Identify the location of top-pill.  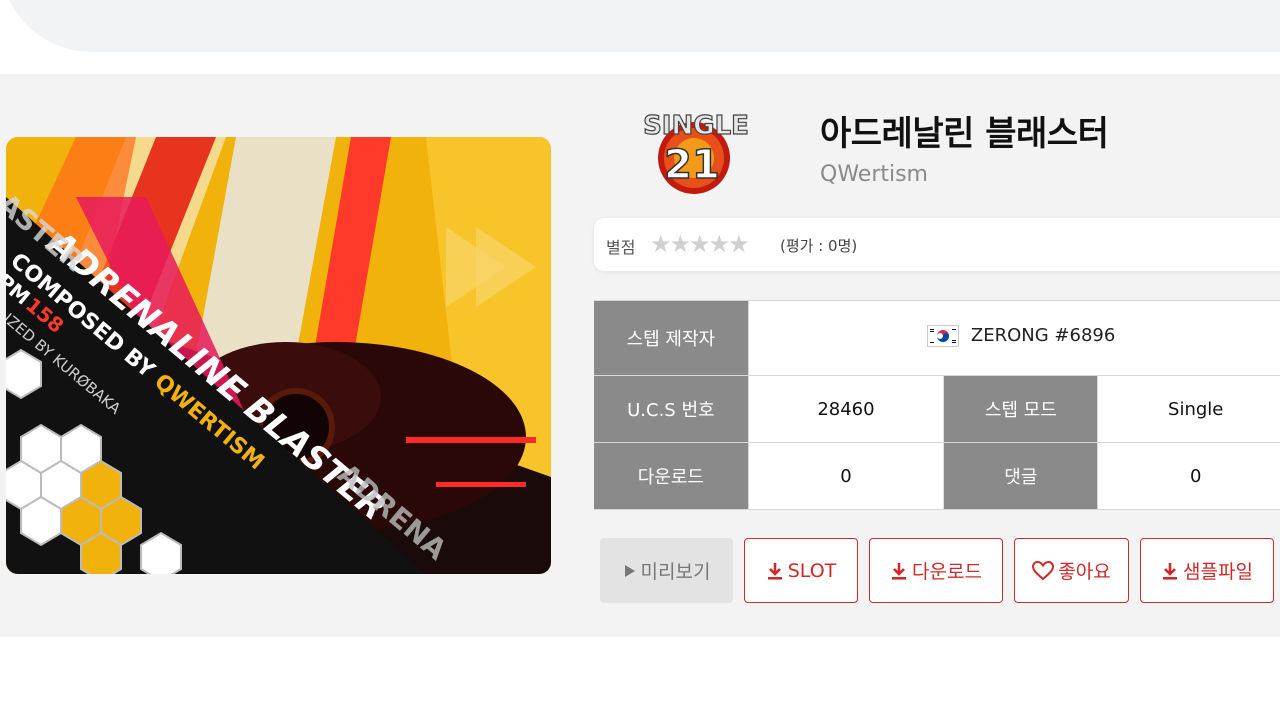
(640, 26).